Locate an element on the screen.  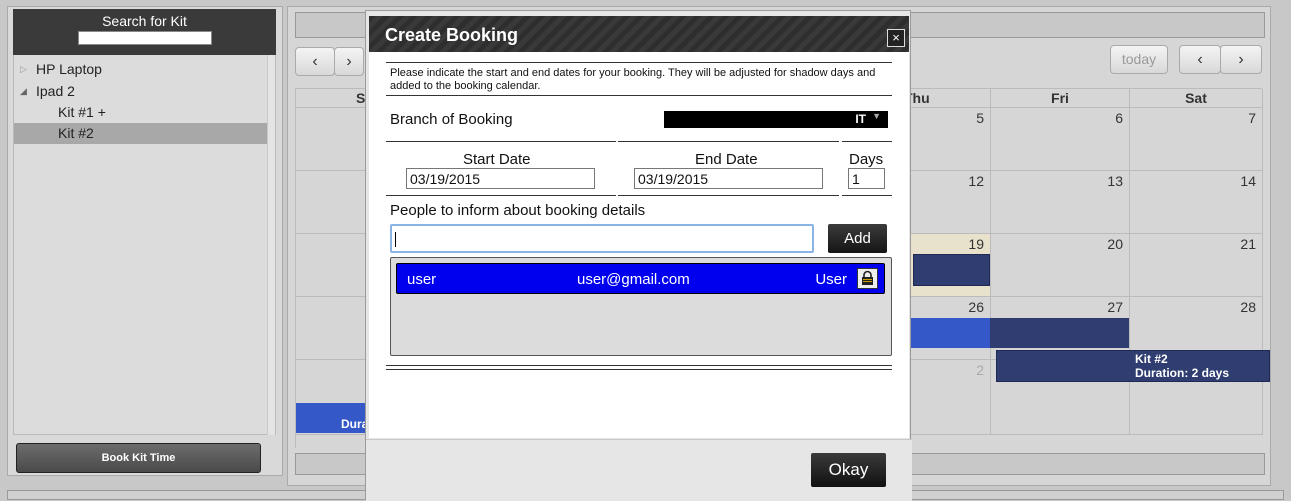
tree-item-label: Kit #2 is located at coordinates (76, 133).